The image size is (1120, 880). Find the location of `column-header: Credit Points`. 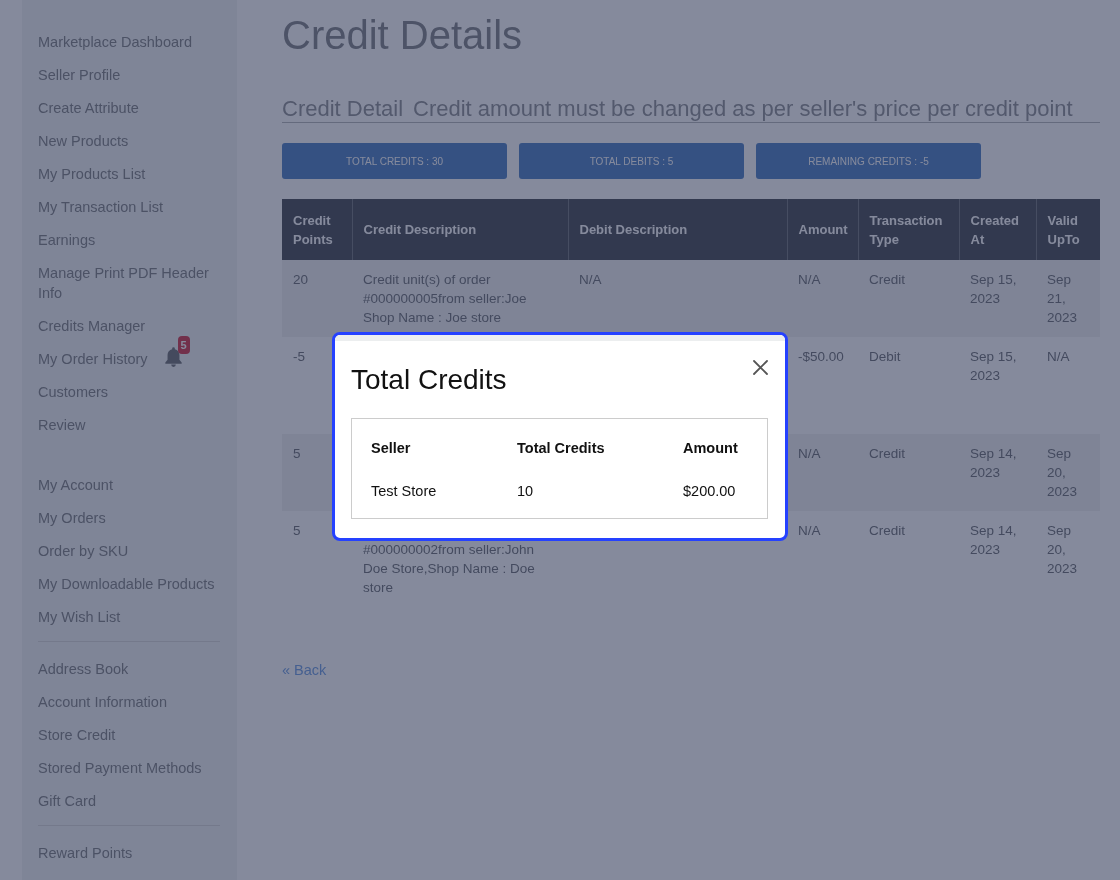

column-header: Credit Points is located at coordinates (317, 229).